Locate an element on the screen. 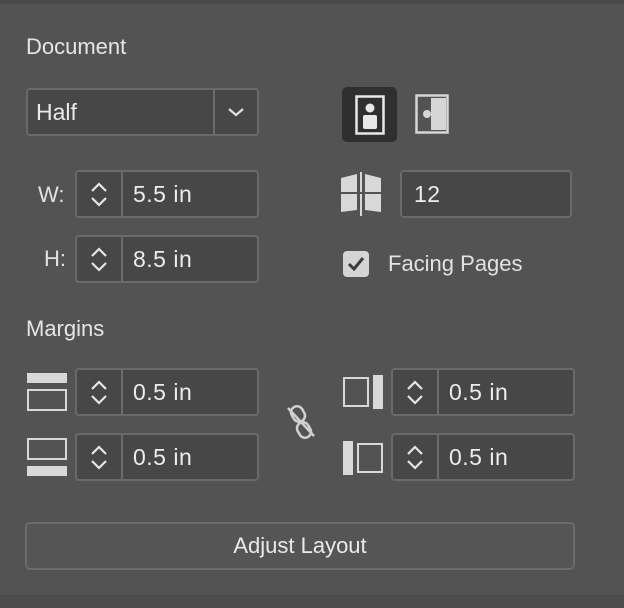 The image size is (624, 608). width-stepper is located at coordinates (100, 194).